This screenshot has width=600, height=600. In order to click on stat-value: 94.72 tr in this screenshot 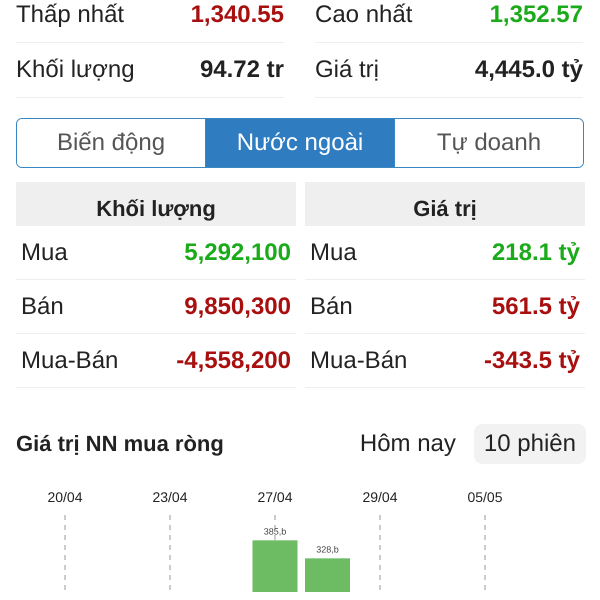, I will do `click(242, 70)`.